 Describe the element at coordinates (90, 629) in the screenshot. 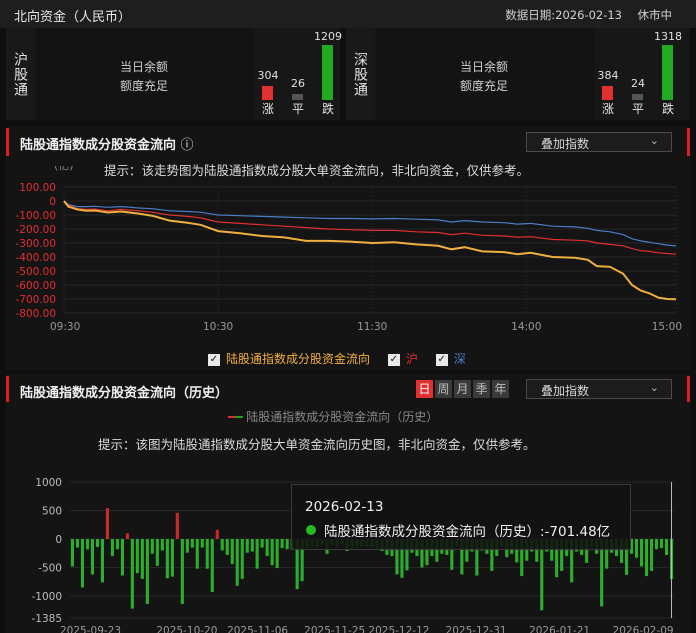

I see `x-tick-label: 2025-09-23` at that location.